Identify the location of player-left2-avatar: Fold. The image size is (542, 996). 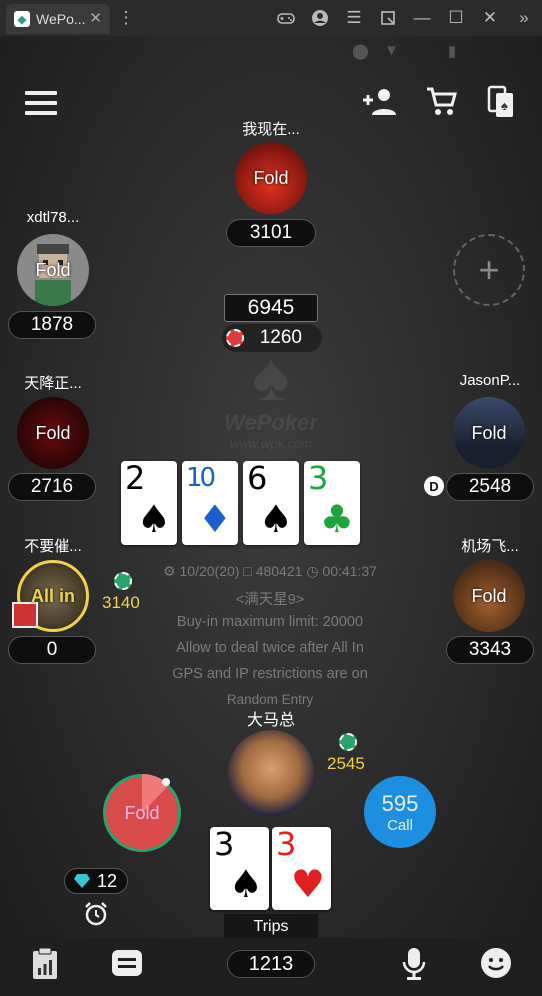
(53, 433).